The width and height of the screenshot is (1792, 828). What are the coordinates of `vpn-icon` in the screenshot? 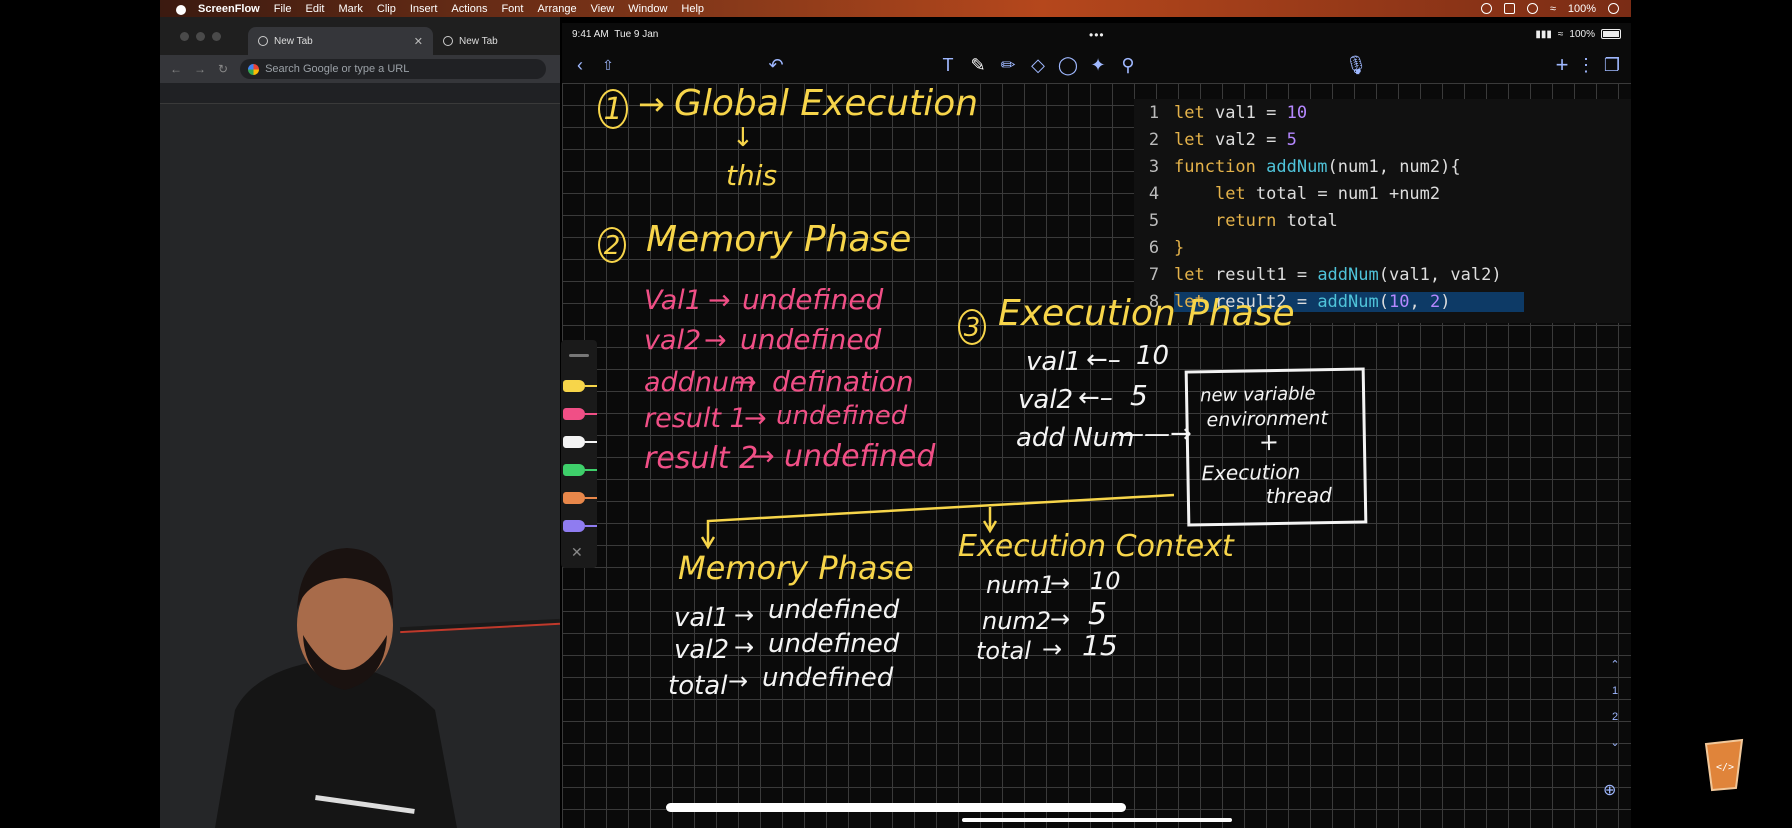 It's located at (1532, 8).